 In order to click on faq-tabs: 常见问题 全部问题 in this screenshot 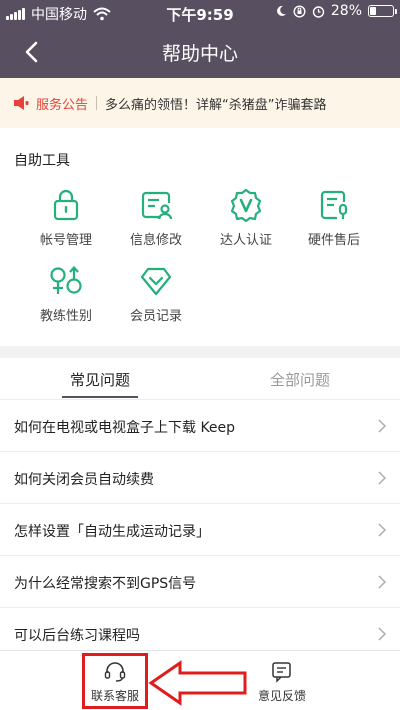, I will do `click(200, 379)`.